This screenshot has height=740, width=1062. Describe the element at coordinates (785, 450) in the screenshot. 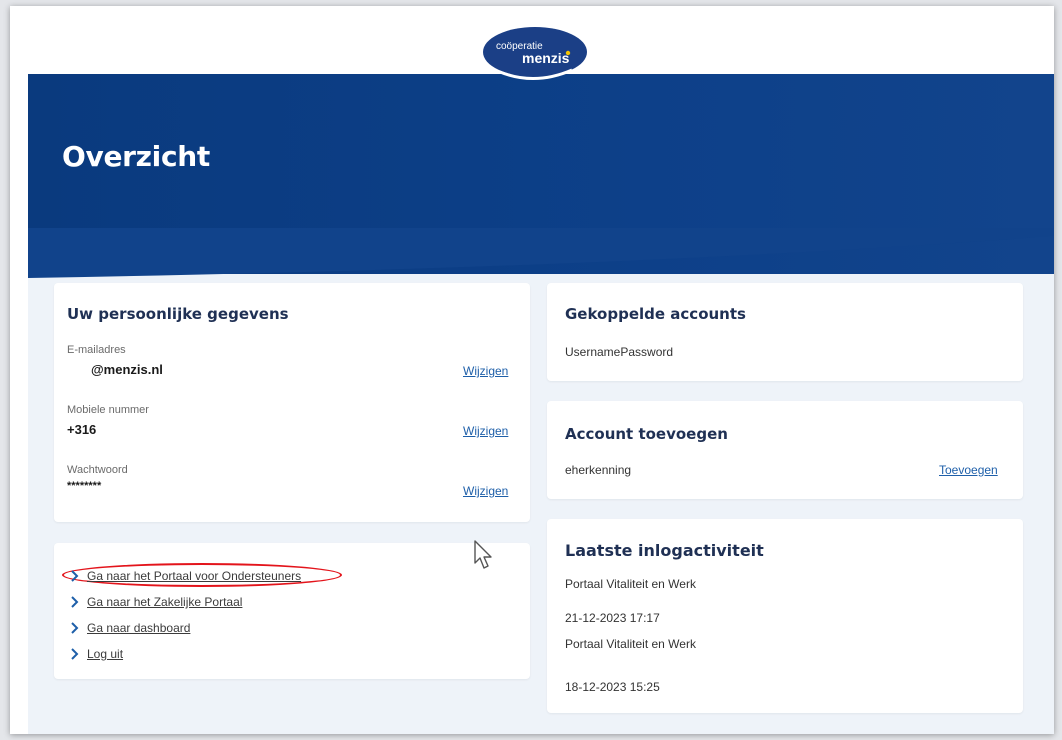

I see `add-account-card: Account toevoegen eherkenning Toevoegen` at that location.